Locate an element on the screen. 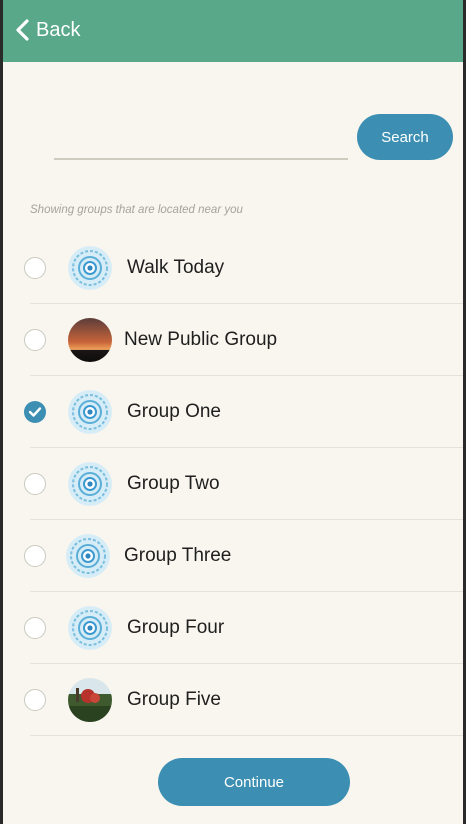  group-name: New Public Group is located at coordinates (201, 339).